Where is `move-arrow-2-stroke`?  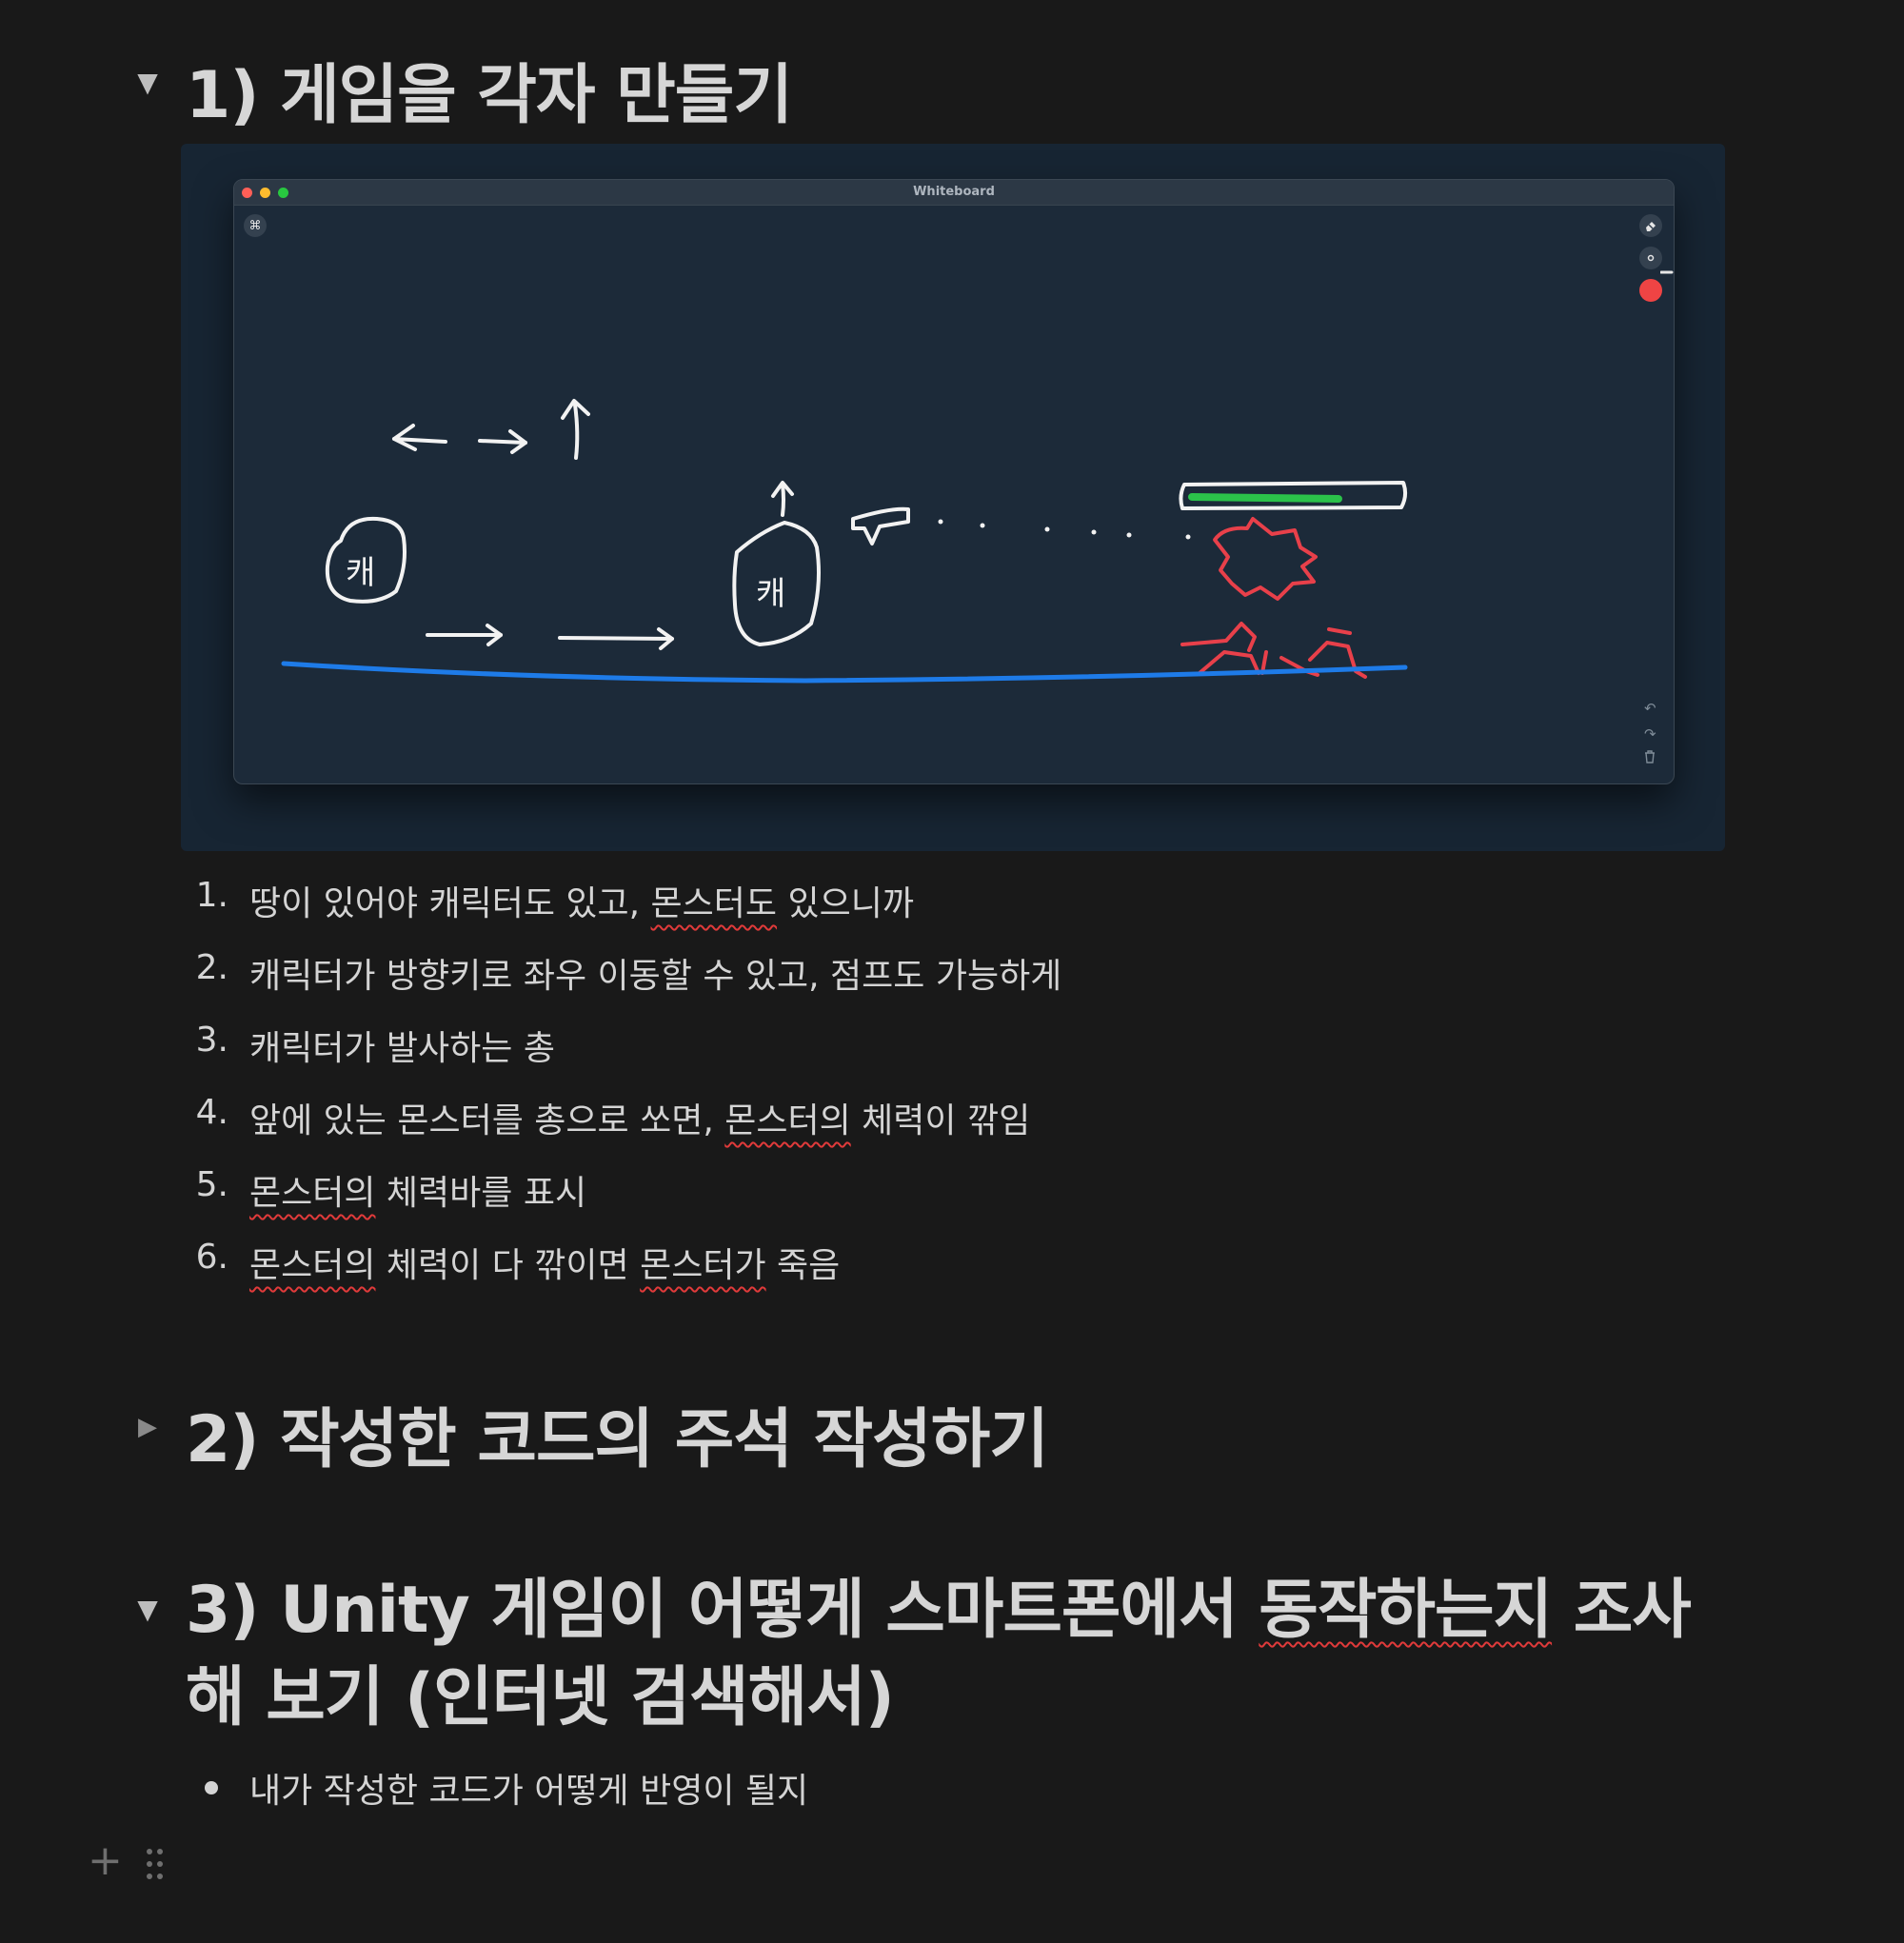 move-arrow-2-stroke is located at coordinates (616, 638).